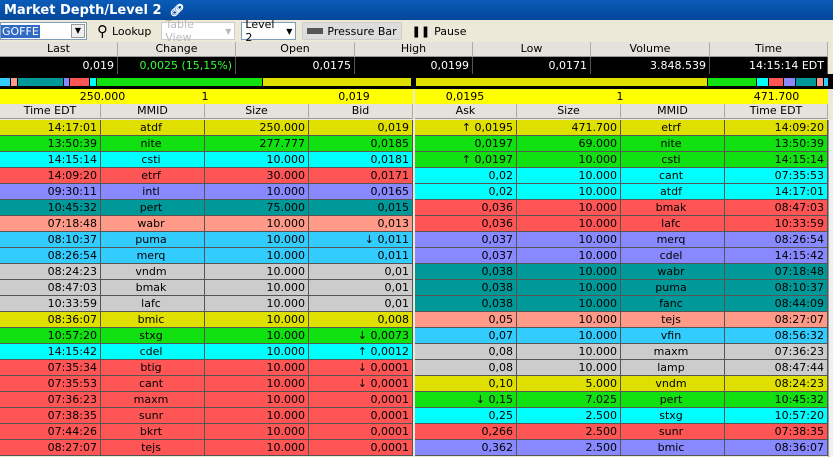 This screenshot has width=833, height=457. Describe the element at coordinates (621, 256) in the screenshot. I see `ask-row: 0,037 10.000 cdel 14:15:42` at that location.